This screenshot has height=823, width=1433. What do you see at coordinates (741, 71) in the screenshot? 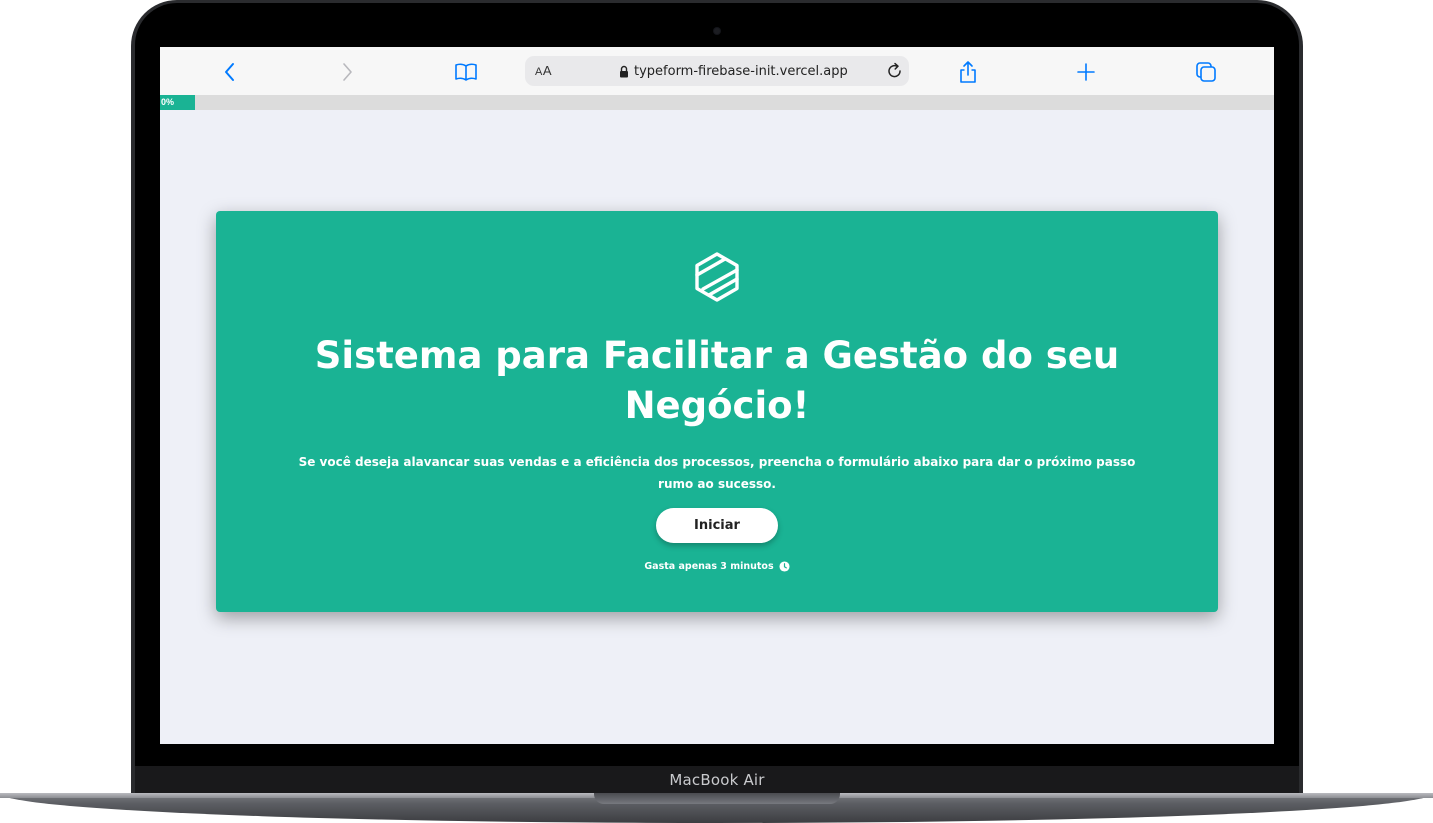
I see `url-text: typeform-firebase-init.vercel.app` at bounding box center [741, 71].